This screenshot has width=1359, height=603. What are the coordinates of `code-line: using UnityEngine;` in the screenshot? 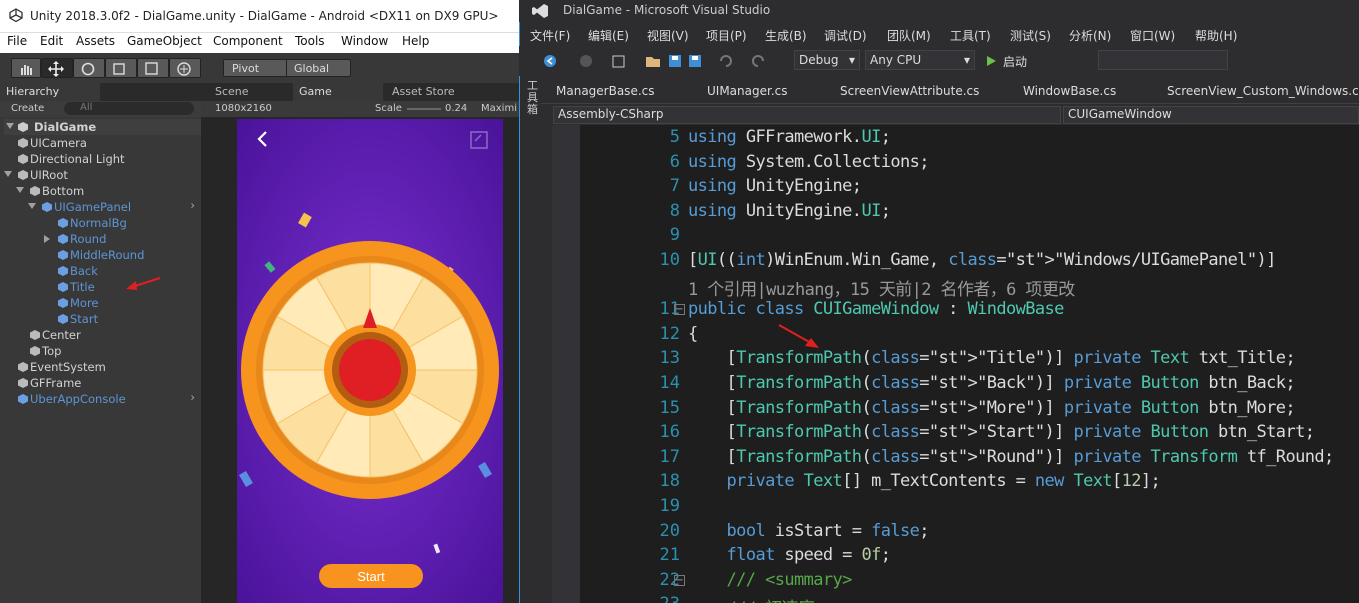 It's located at (775, 186).